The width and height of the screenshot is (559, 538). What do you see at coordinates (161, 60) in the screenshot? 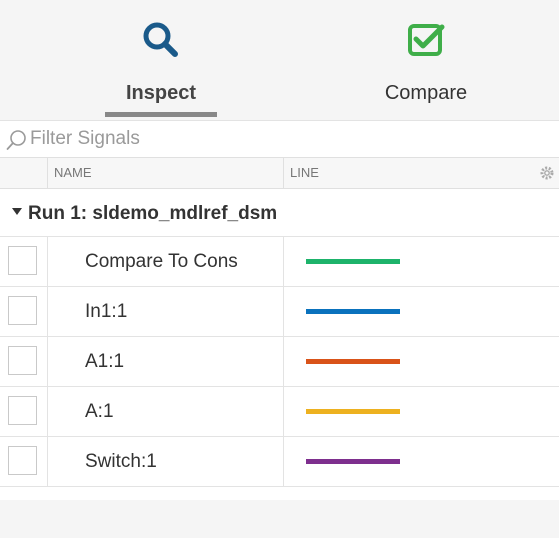
I see `tab-inspect: Inspect` at bounding box center [161, 60].